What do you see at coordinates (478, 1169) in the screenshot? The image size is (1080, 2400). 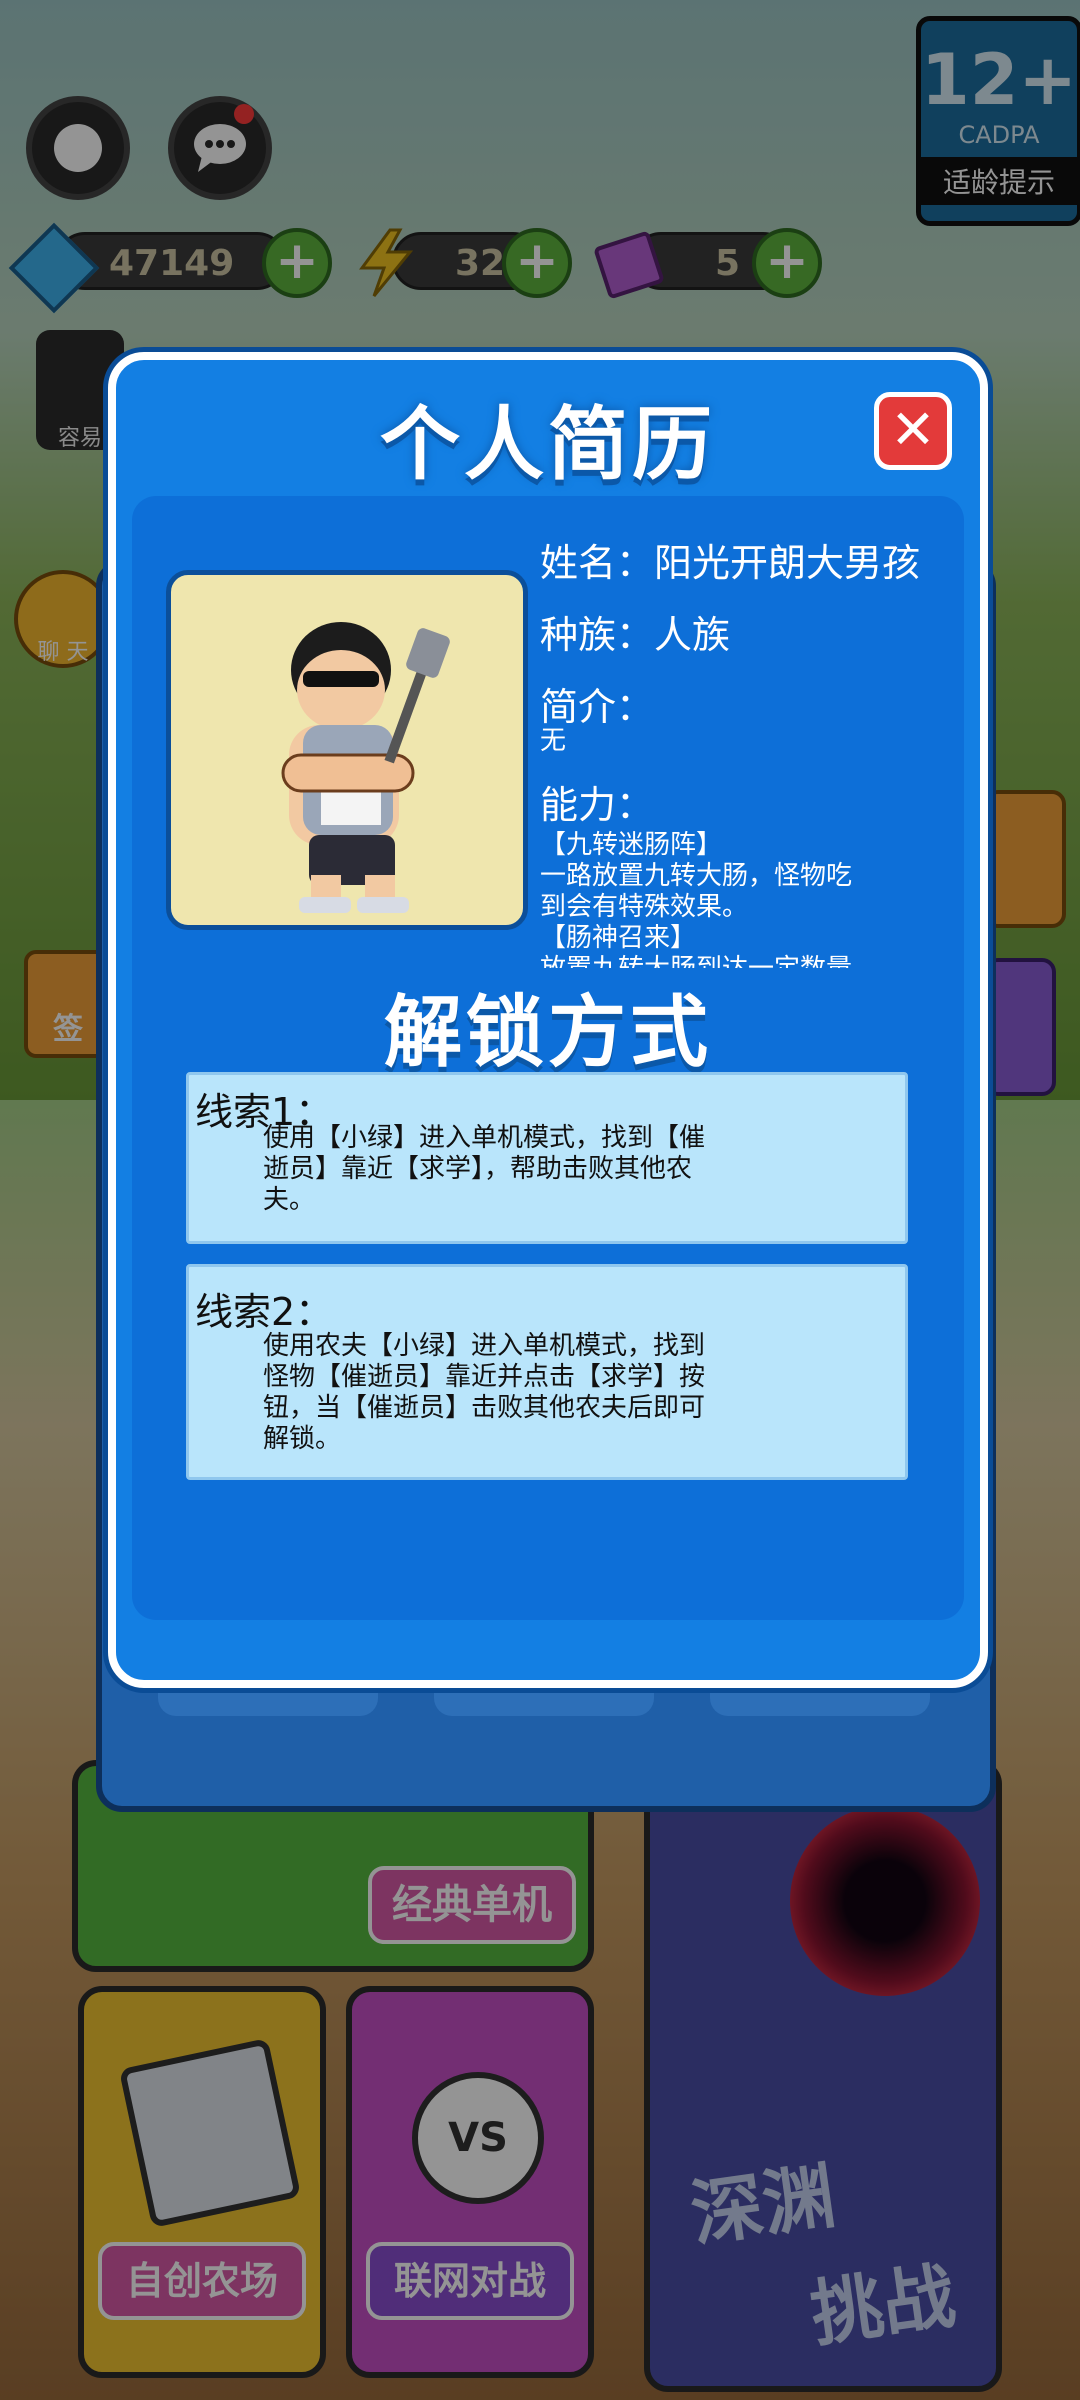 I see `clue-line: 逝员】靠近【求学】，帮助击败其他农` at bounding box center [478, 1169].